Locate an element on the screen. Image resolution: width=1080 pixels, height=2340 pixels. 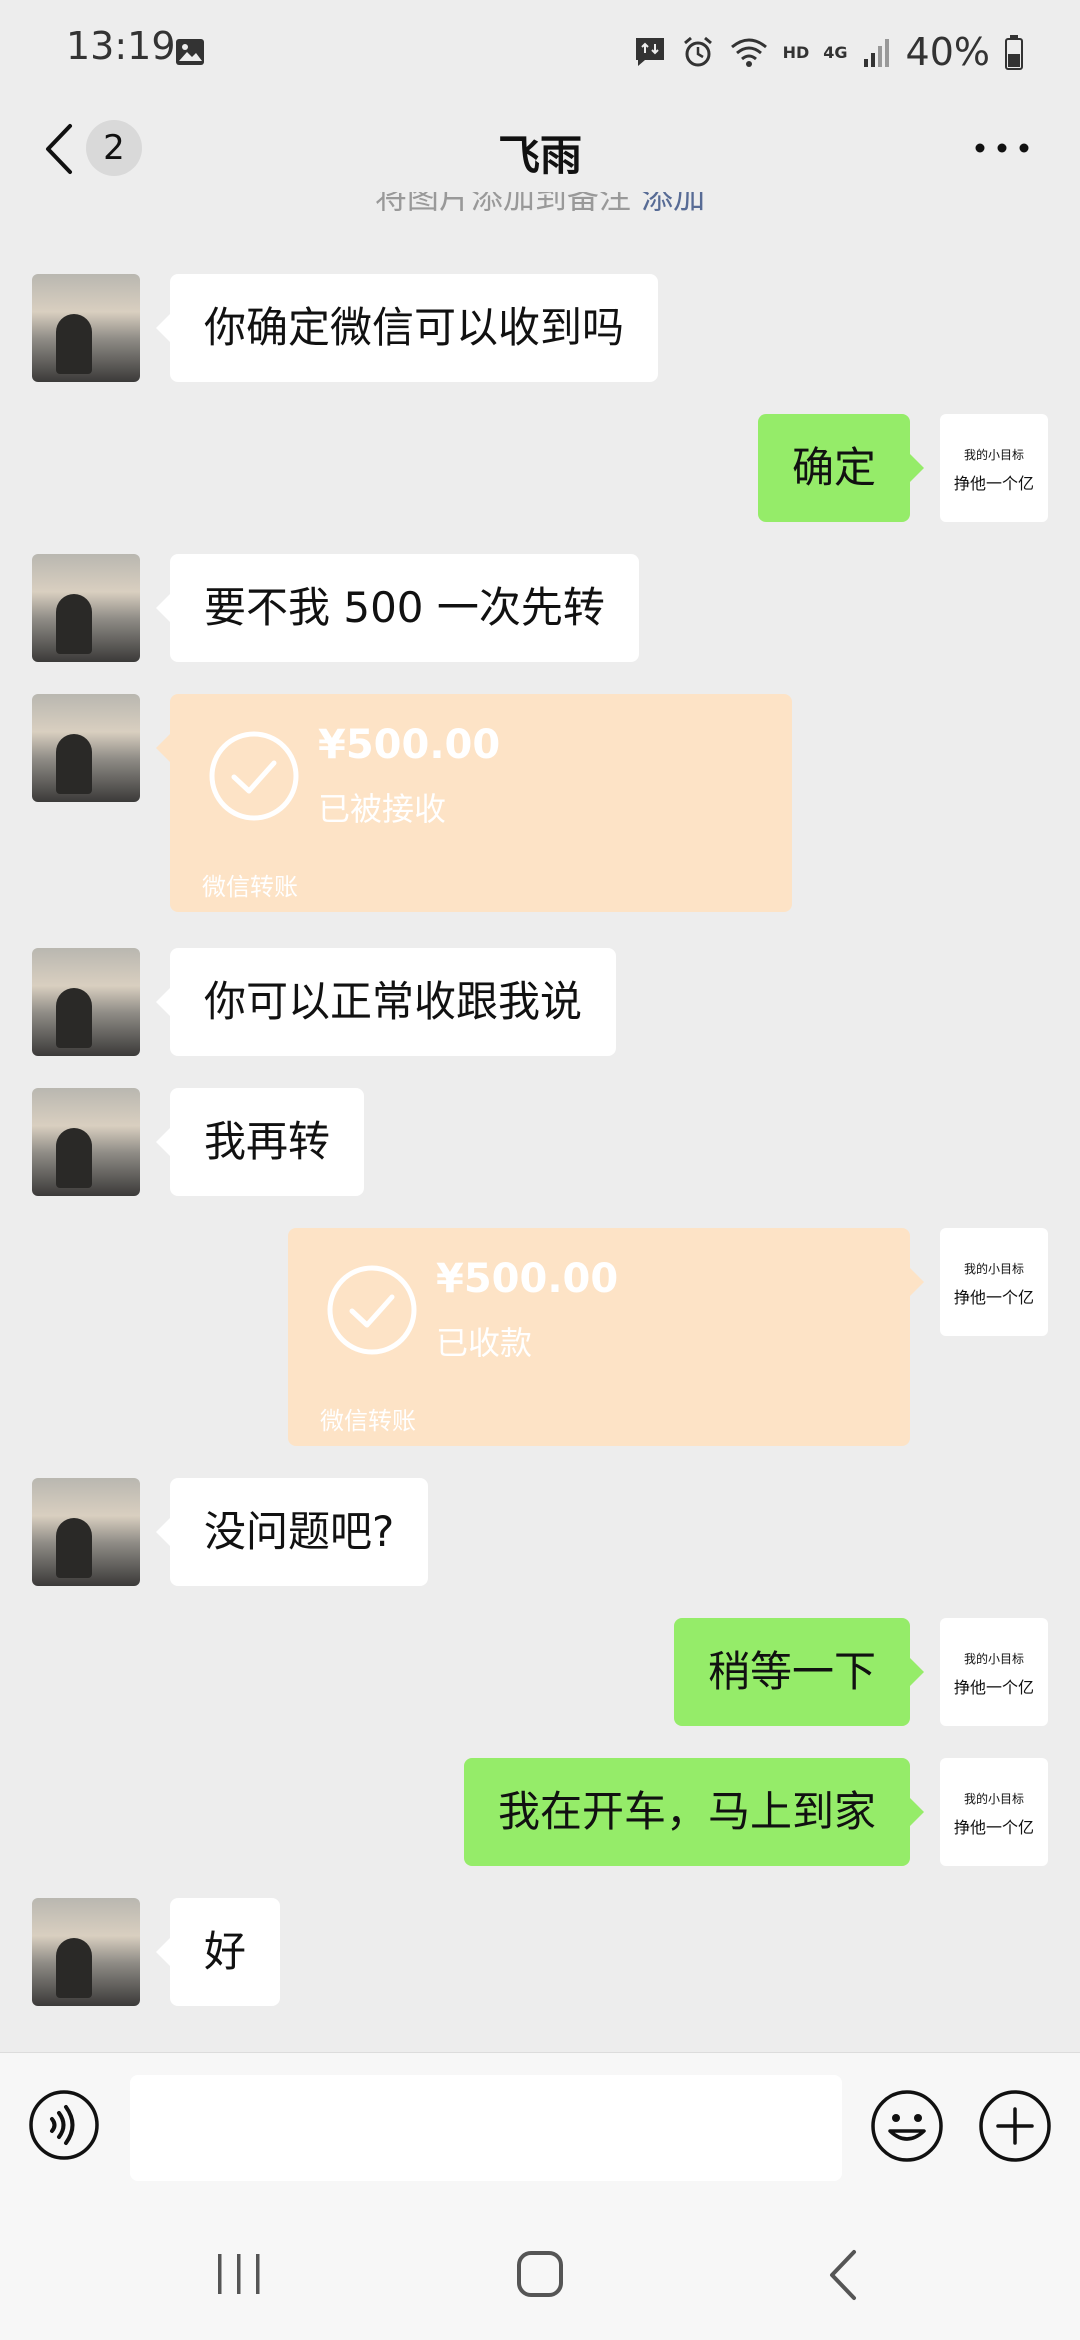
message-bubble: 你可以正常收跟我说 is located at coordinates (386, 1002).